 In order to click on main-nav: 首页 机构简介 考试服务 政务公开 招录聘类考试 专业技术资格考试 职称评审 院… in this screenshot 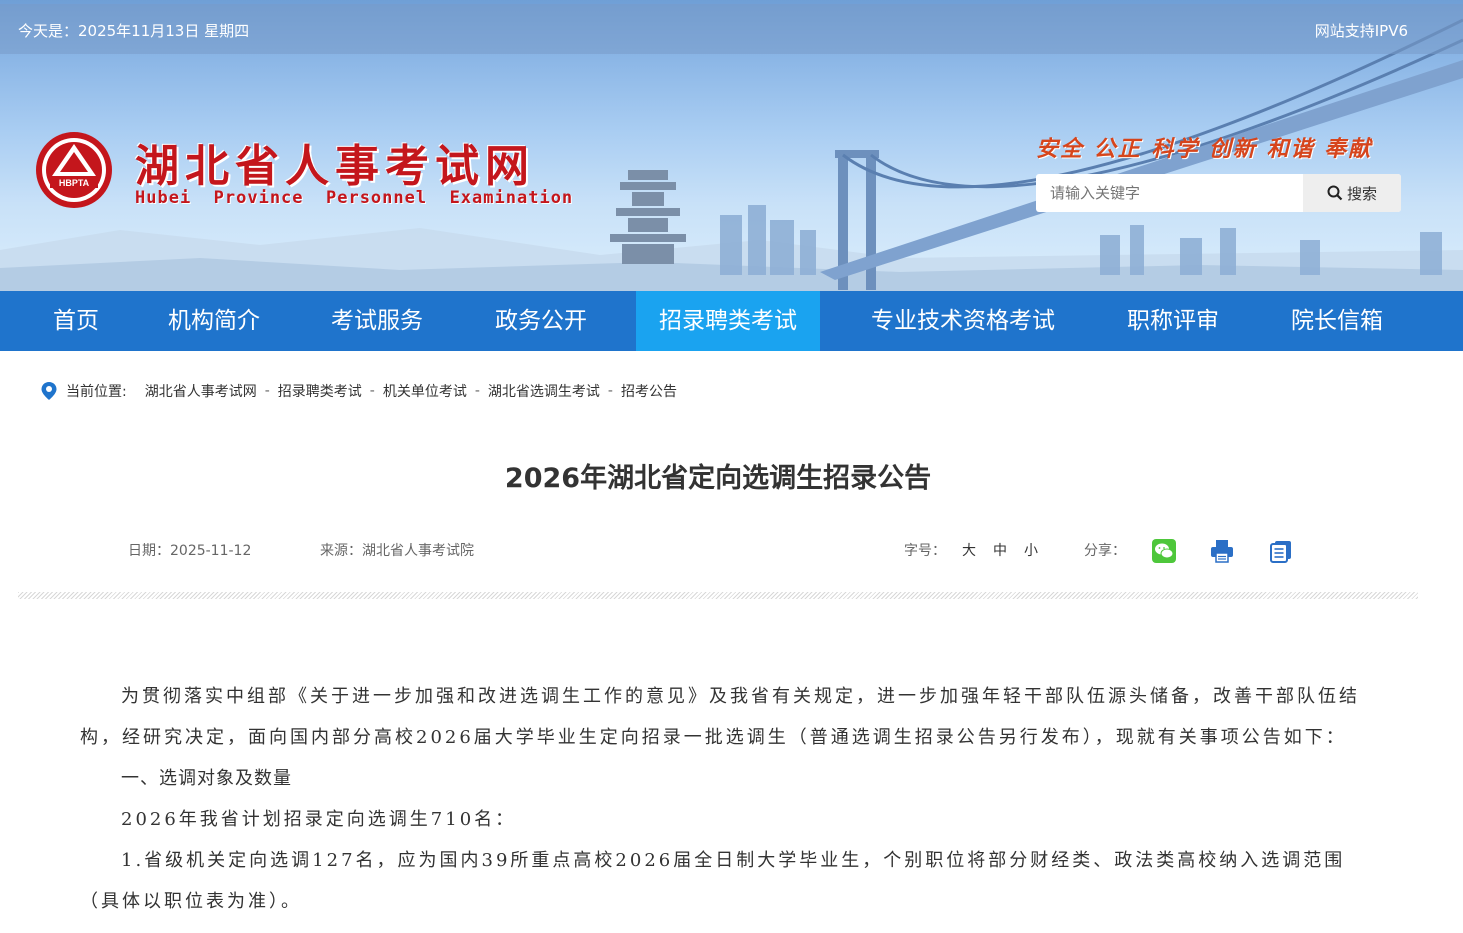, I will do `click(731, 321)`.